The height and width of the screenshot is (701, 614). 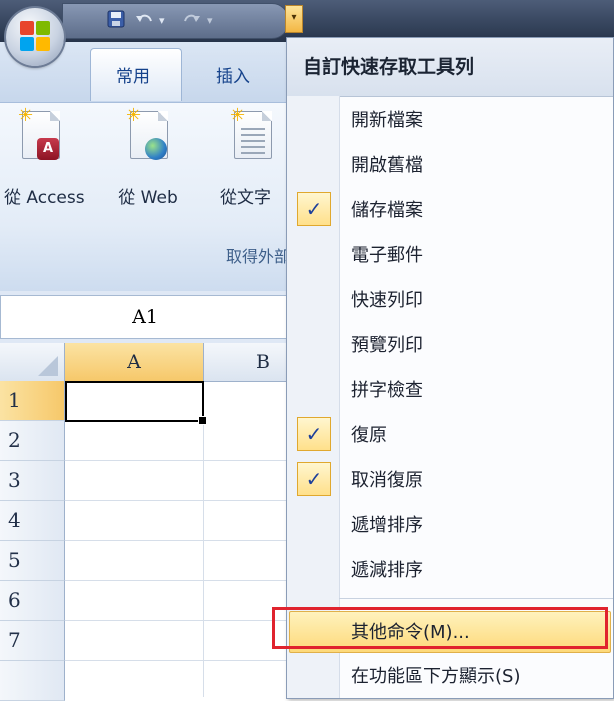 I want to click on row-header-7: 7, so click(x=32, y=641).